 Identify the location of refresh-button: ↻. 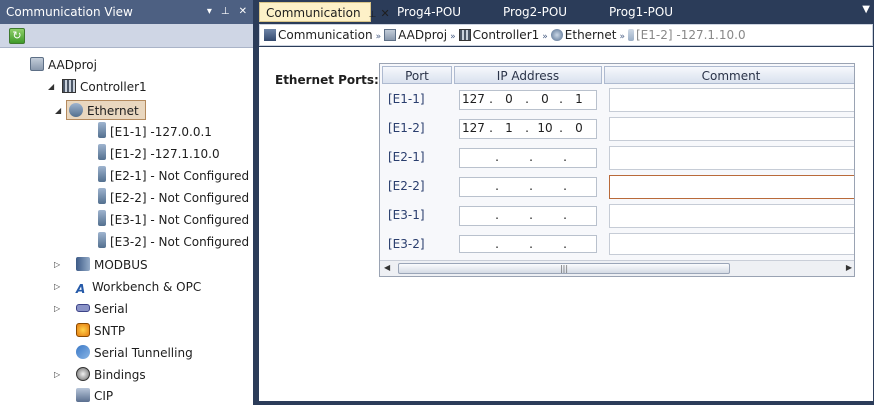
(17, 36).